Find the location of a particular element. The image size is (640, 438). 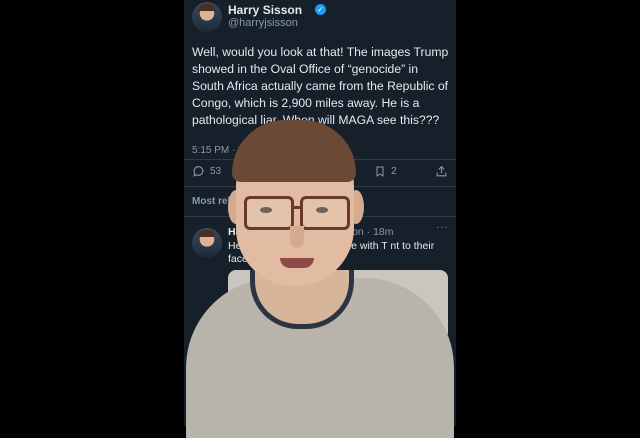

bookmark-count: 2 is located at coordinates (394, 171).